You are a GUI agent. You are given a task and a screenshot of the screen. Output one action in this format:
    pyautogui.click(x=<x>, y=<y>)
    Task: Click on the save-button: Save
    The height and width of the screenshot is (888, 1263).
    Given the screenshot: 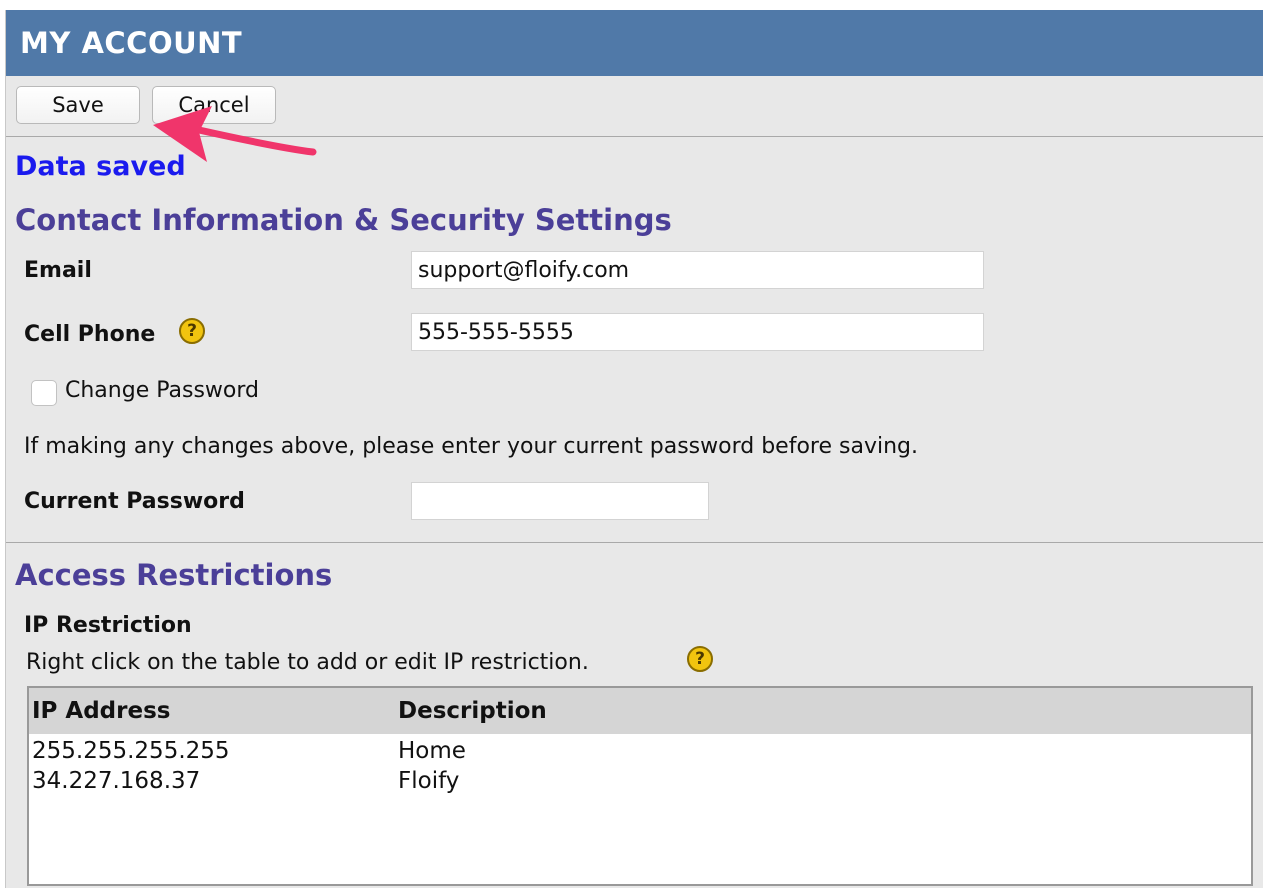 What is the action you would take?
    pyautogui.click(x=78, y=105)
    